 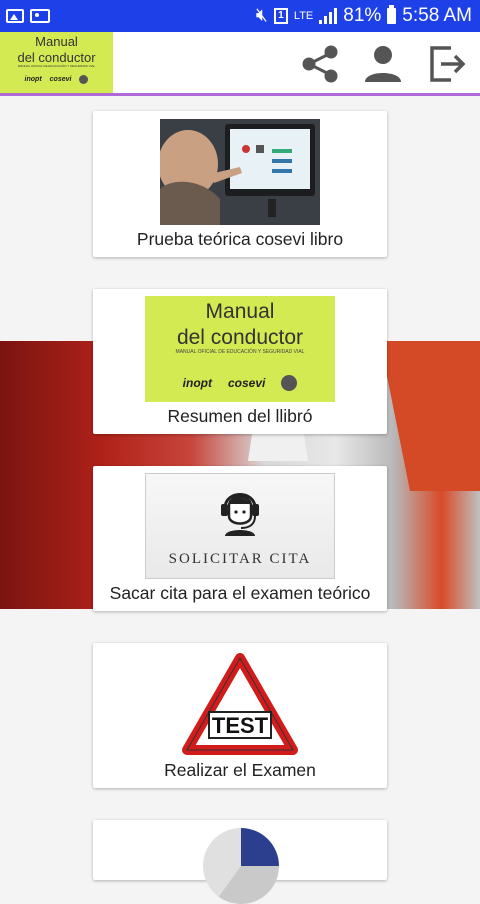 I want to click on solicitar-cita-image: SOLICITAR CITA, so click(x=240, y=526).